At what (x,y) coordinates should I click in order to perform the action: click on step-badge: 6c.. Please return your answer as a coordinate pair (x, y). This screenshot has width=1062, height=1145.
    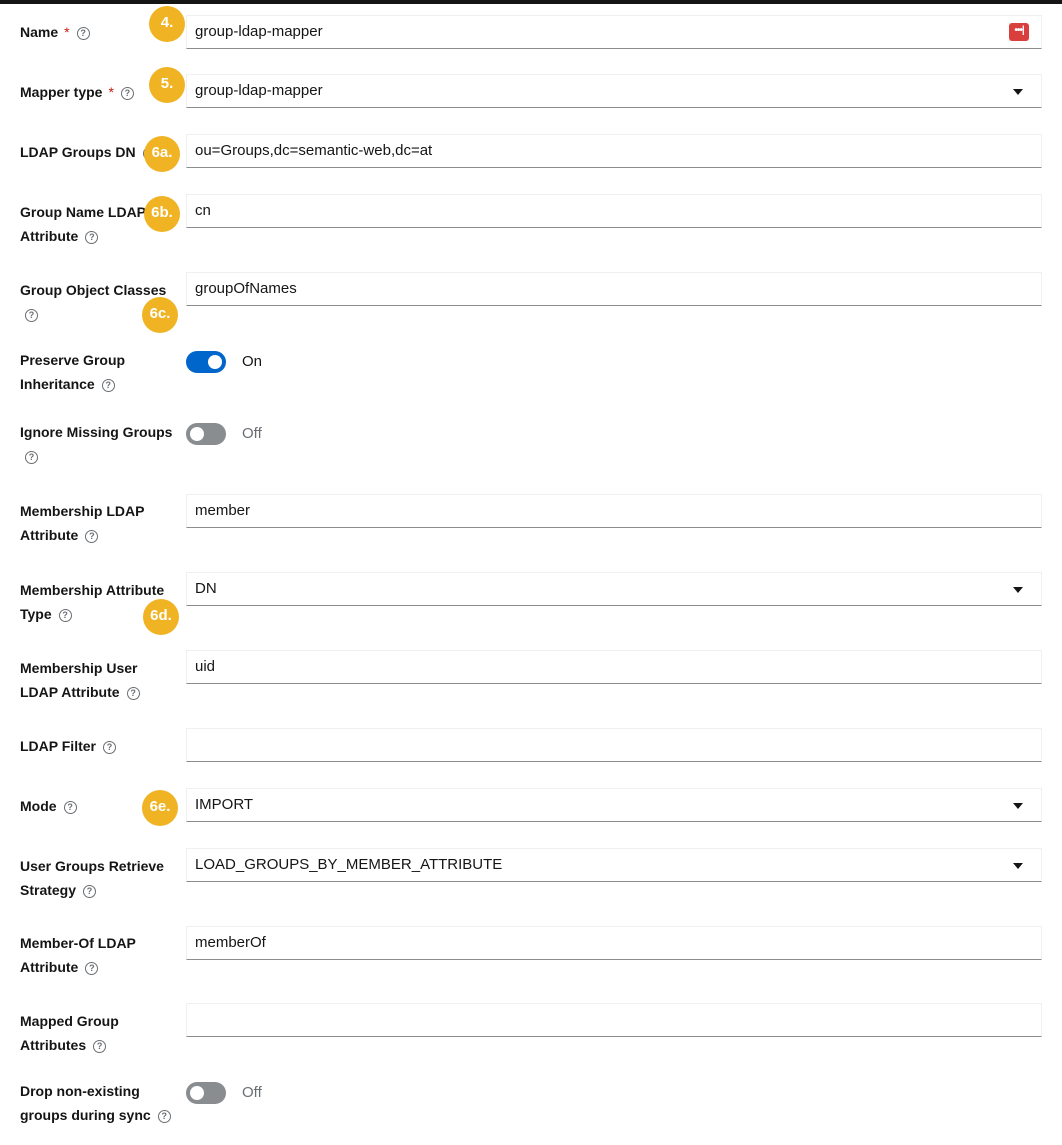
    Looking at the image, I should click on (160, 315).